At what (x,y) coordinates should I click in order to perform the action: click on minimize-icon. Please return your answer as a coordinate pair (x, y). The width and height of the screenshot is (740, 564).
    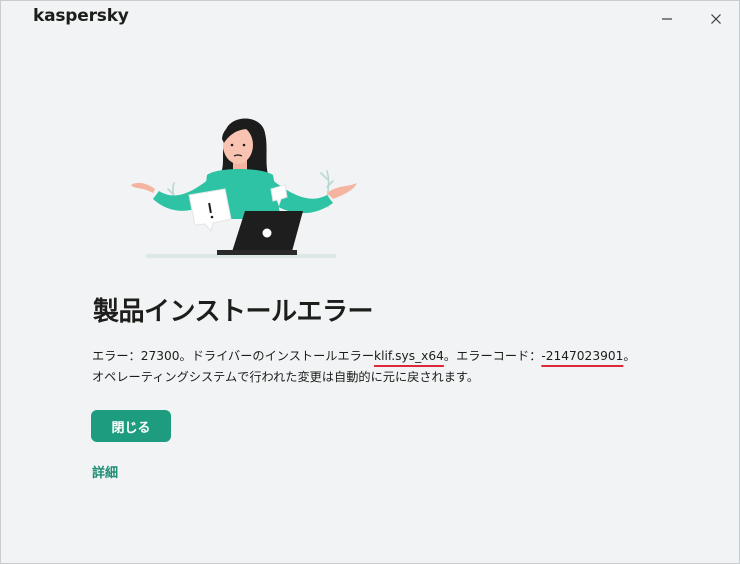
    Looking at the image, I should click on (667, 19).